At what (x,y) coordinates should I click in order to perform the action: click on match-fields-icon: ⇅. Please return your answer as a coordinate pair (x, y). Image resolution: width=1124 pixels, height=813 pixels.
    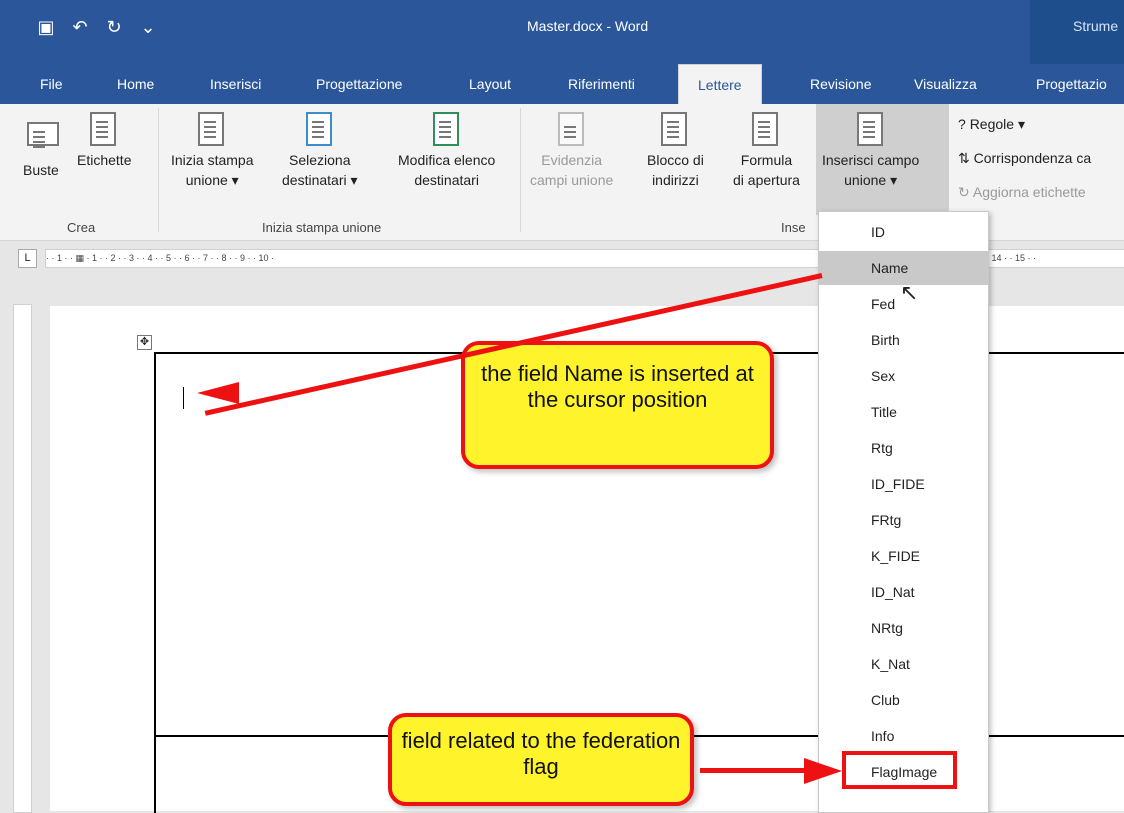
    Looking at the image, I should click on (964, 158).